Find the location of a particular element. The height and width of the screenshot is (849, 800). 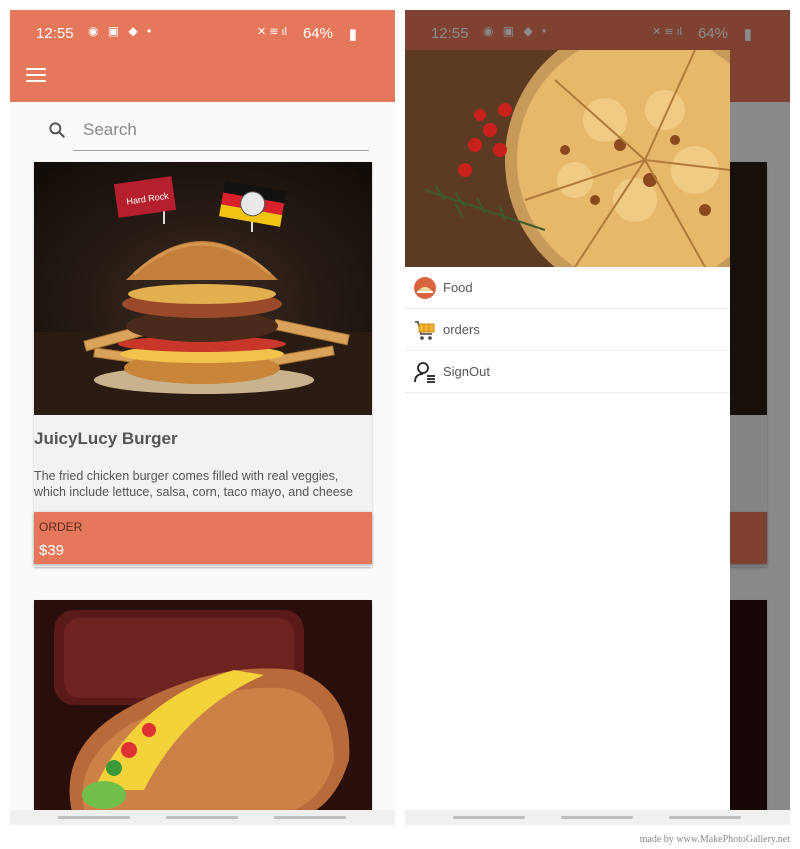

food-icon is located at coordinates (425, 288).